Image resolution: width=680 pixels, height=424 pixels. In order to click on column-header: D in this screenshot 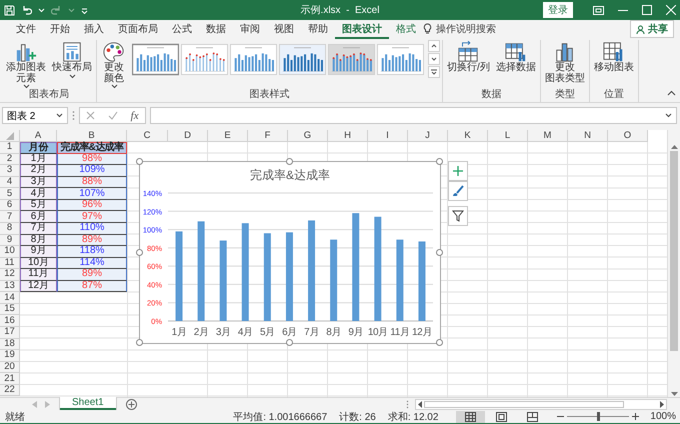, I will do `click(188, 136)`.